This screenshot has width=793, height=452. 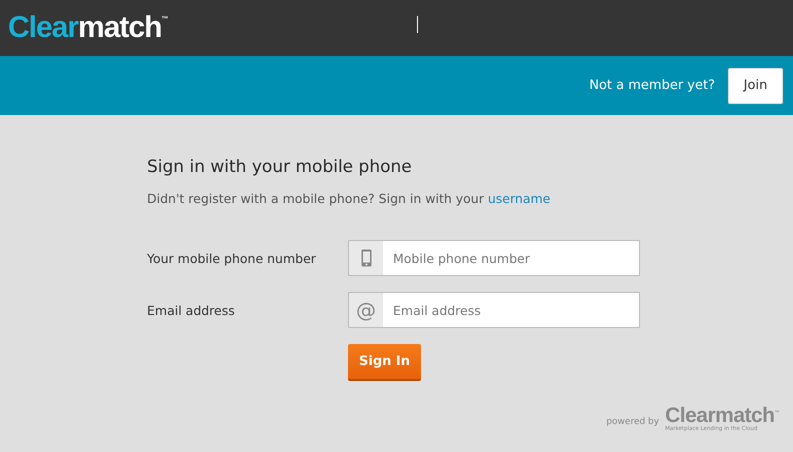 What do you see at coordinates (349, 198) in the screenshot?
I see `form-subtitle: Didn't register with a mobile phone? Sign in with your username` at bounding box center [349, 198].